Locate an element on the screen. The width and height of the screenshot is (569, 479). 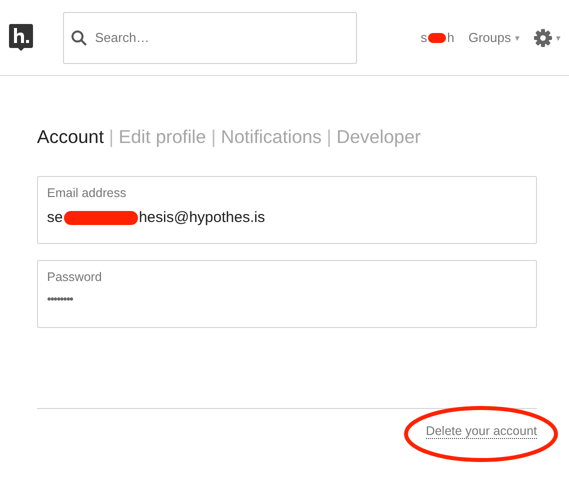
username-text: s is located at coordinates (424, 37).